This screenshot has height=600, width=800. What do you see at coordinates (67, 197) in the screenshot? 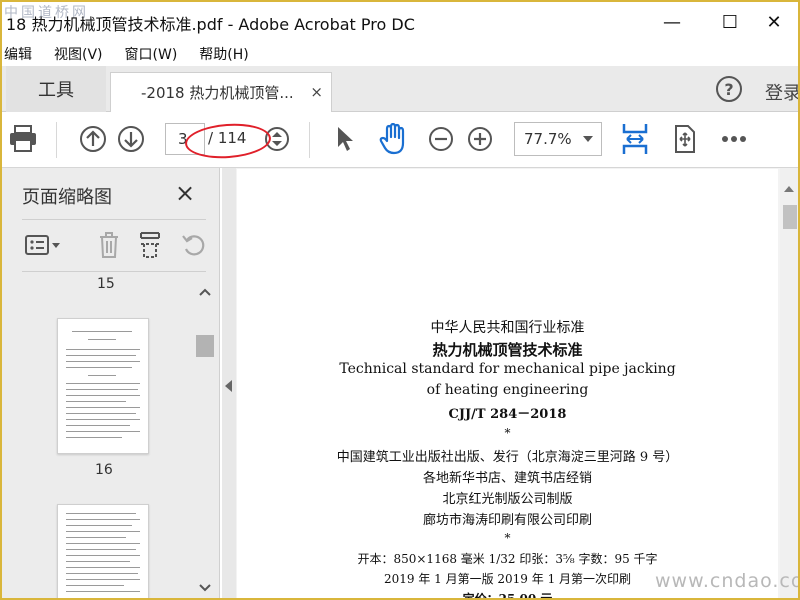
I see `sidebar-title: 页面缩略图` at bounding box center [67, 197].